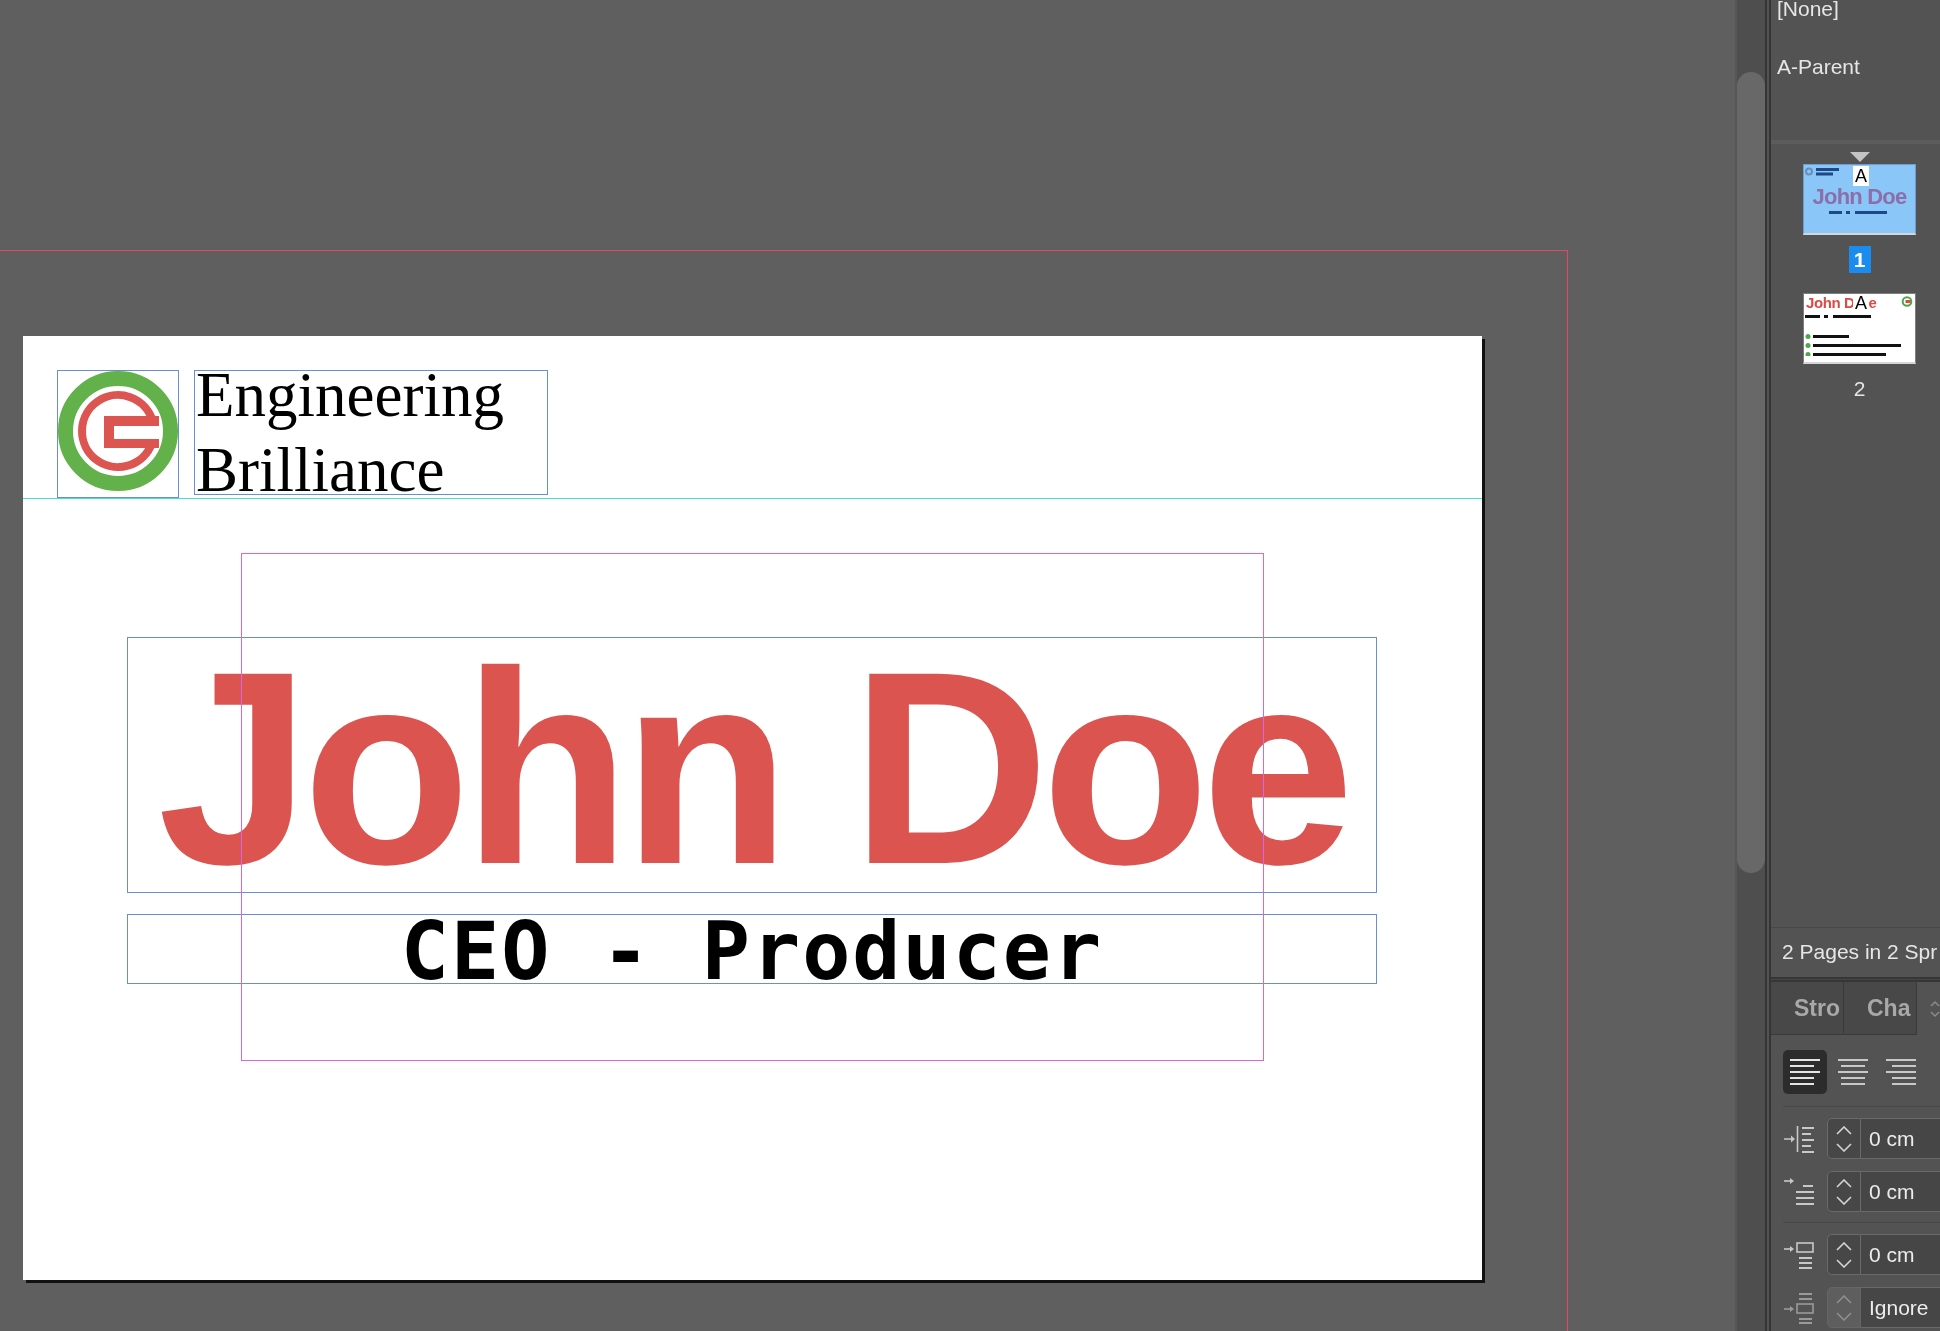 The image size is (1940, 1331). I want to click on panel-tab: Cha, so click(1880, 1008).